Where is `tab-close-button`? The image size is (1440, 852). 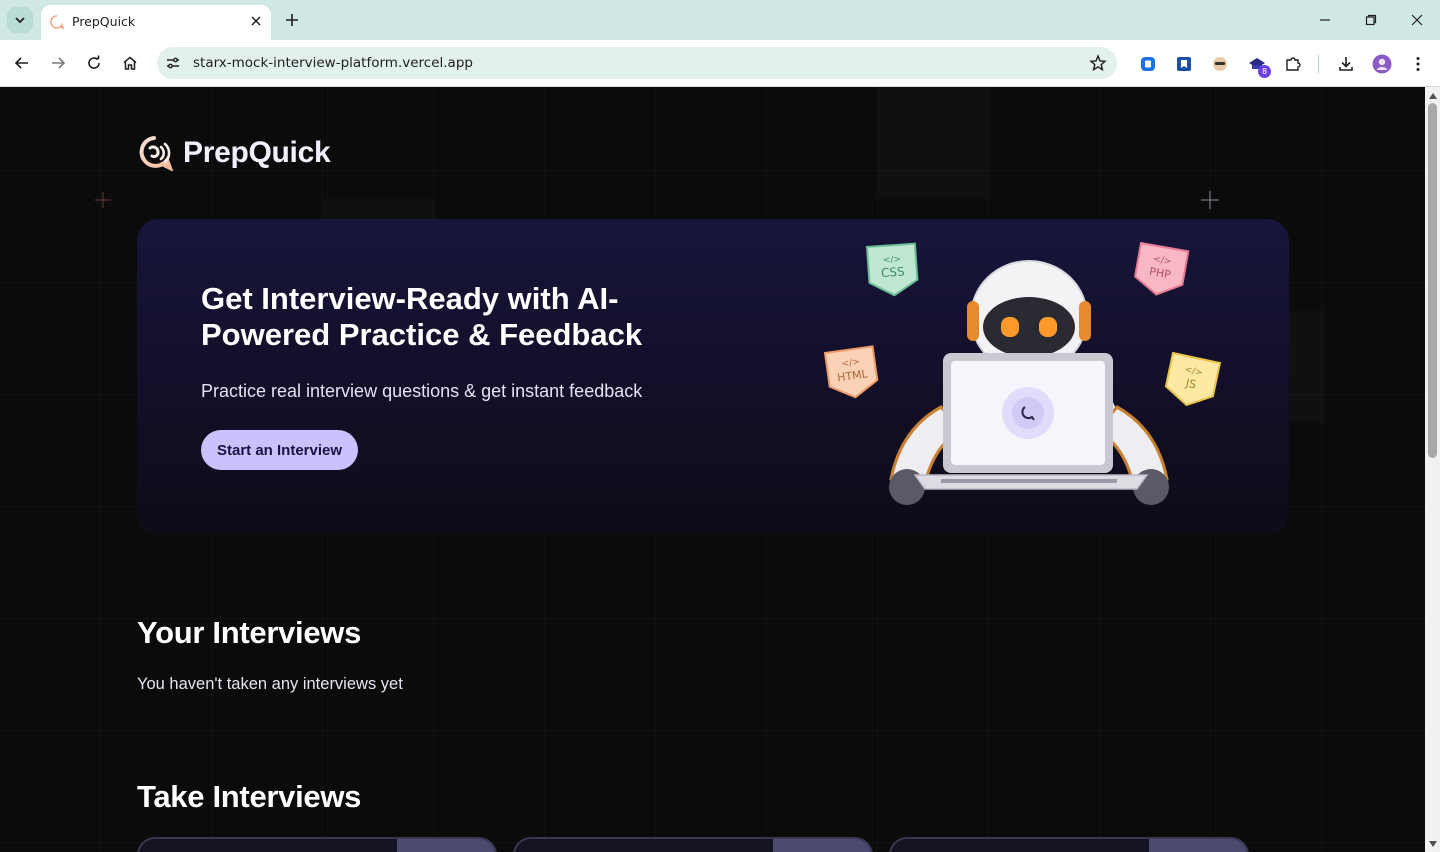
tab-close-button is located at coordinates (256, 21).